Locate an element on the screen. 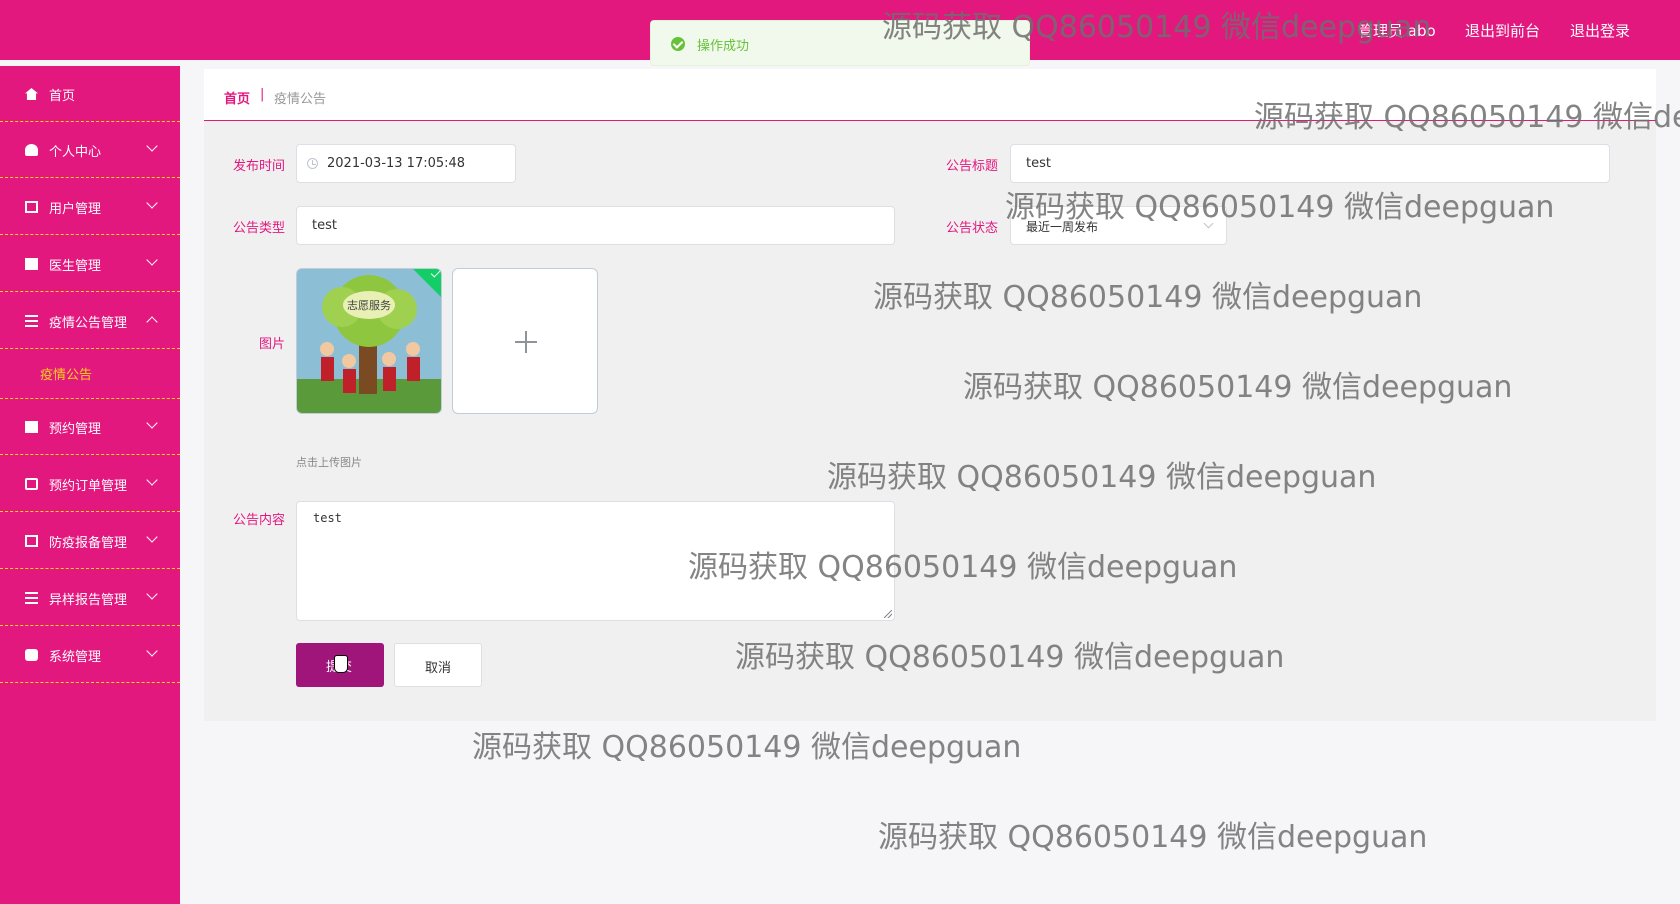  user-icon is located at coordinates (31, 150).